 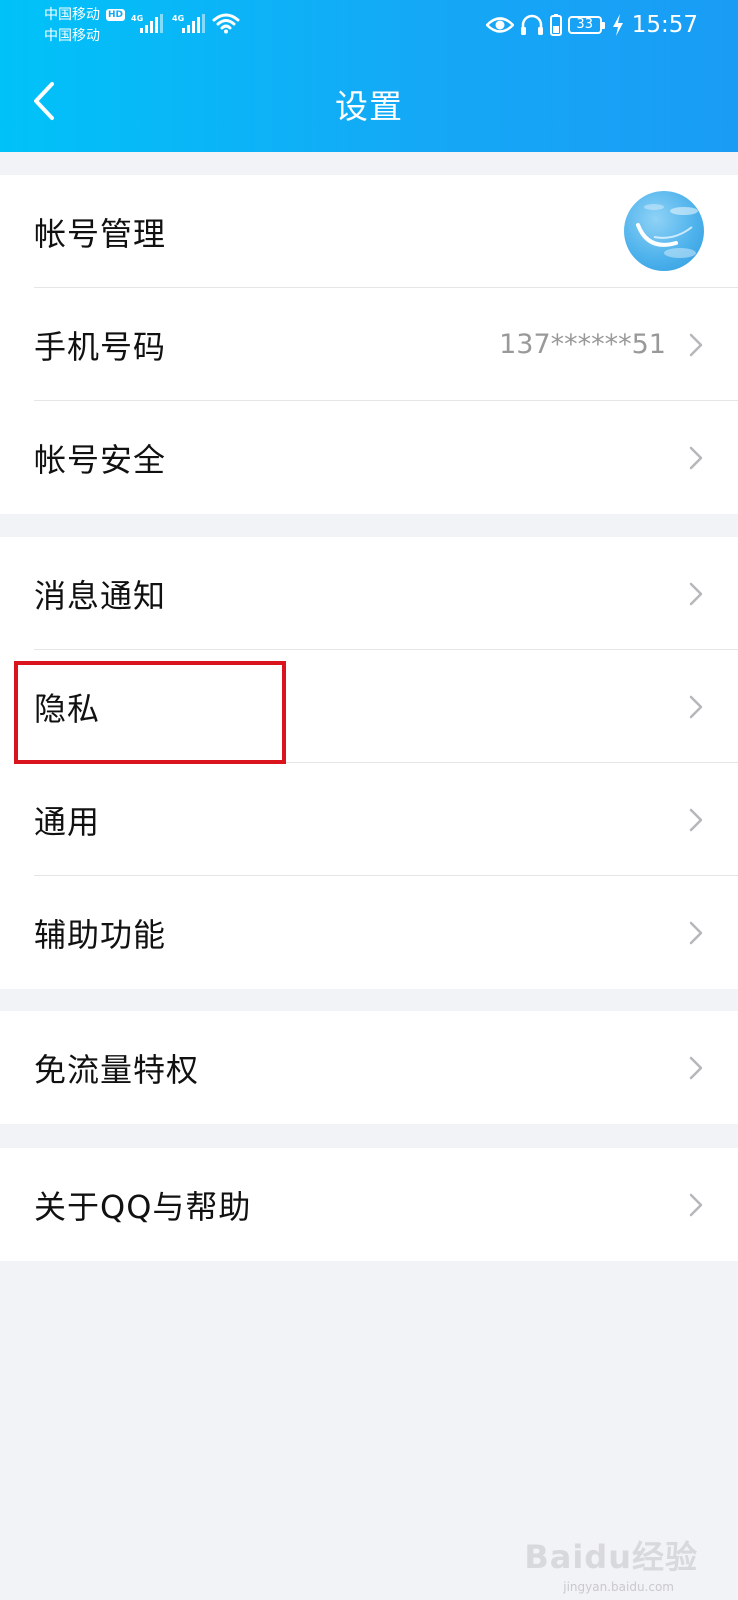 I want to click on settings-item-label: 消息通知, so click(x=100, y=595).